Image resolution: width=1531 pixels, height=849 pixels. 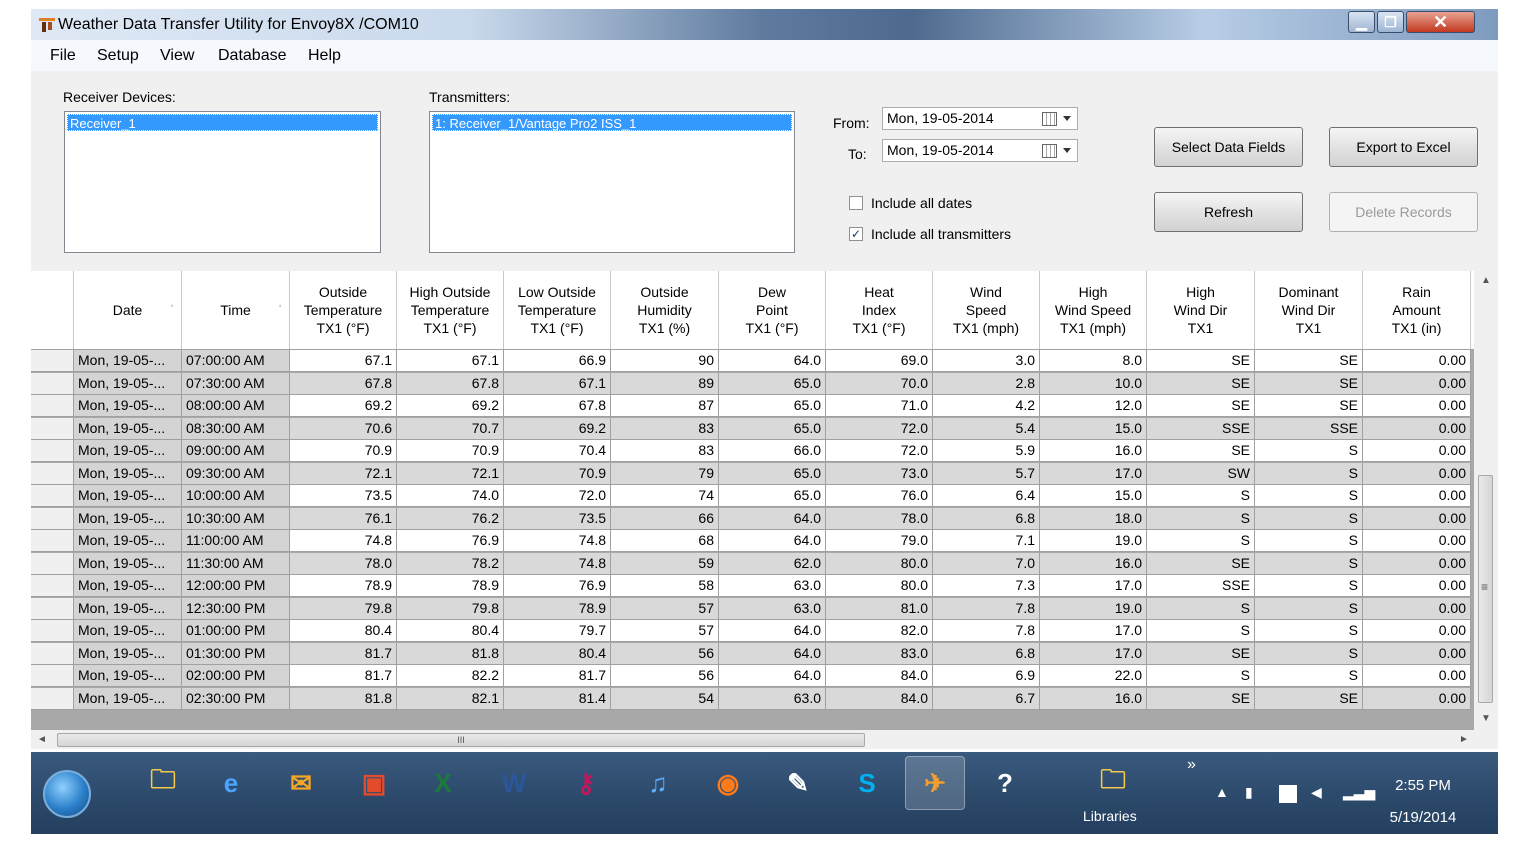 I want to click on table-cell: 74, so click(x=665, y=496).